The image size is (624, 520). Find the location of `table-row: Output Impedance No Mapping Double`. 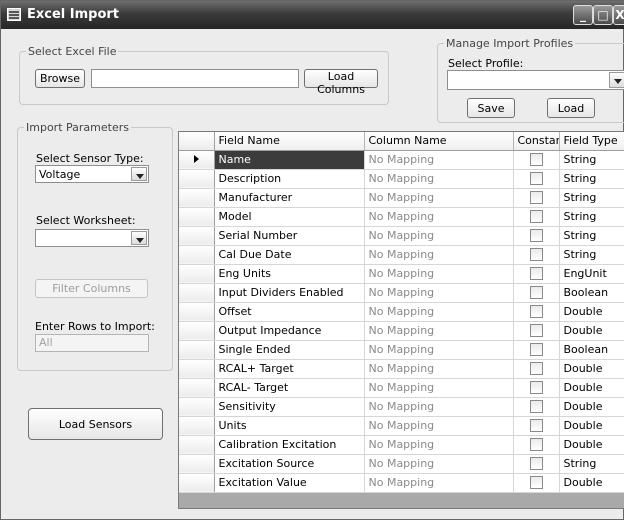

table-row: Output Impedance No Mapping Double is located at coordinates (401, 331).